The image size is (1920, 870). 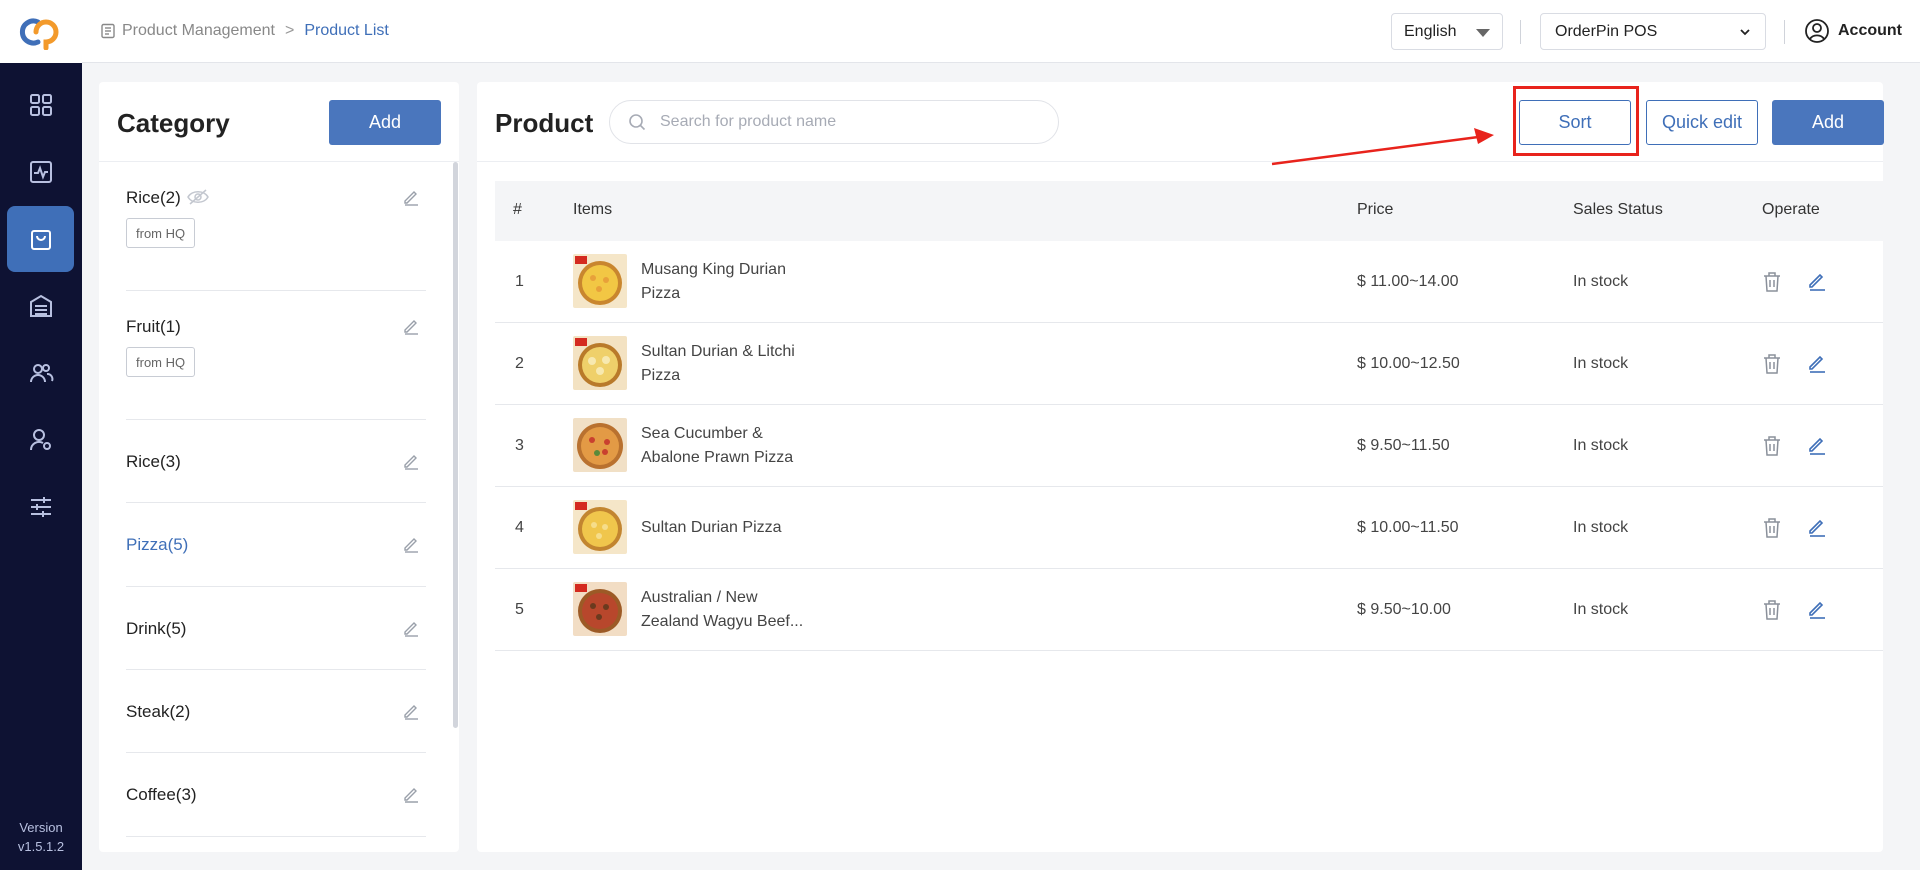 What do you see at coordinates (1828, 122) in the screenshot?
I see `add-product-button: Add` at bounding box center [1828, 122].